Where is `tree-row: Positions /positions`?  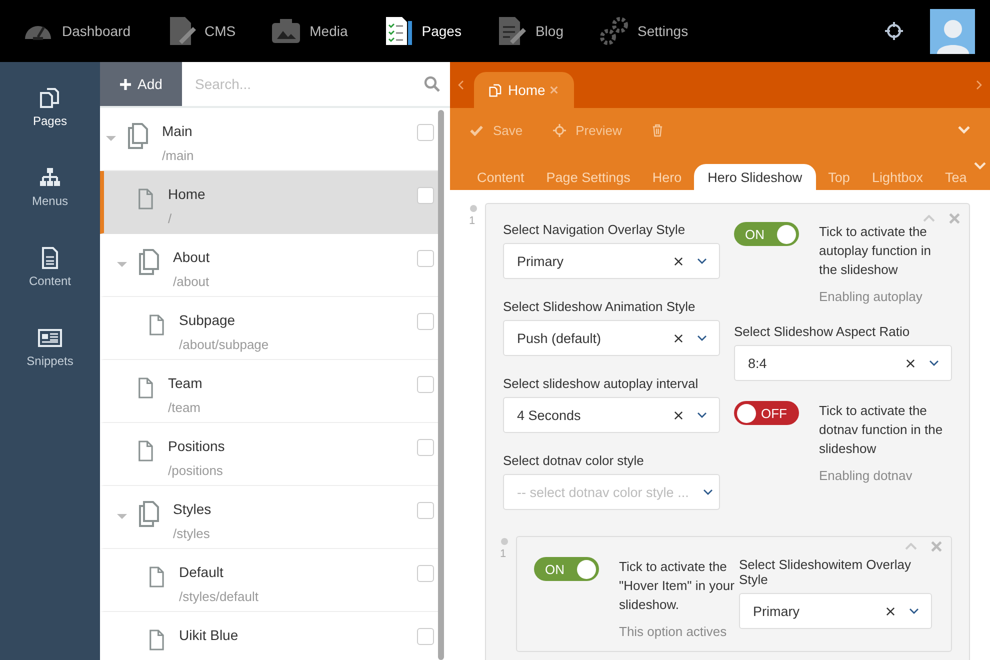 tree-row: Positions /positions is located at coordinates (269, 454).